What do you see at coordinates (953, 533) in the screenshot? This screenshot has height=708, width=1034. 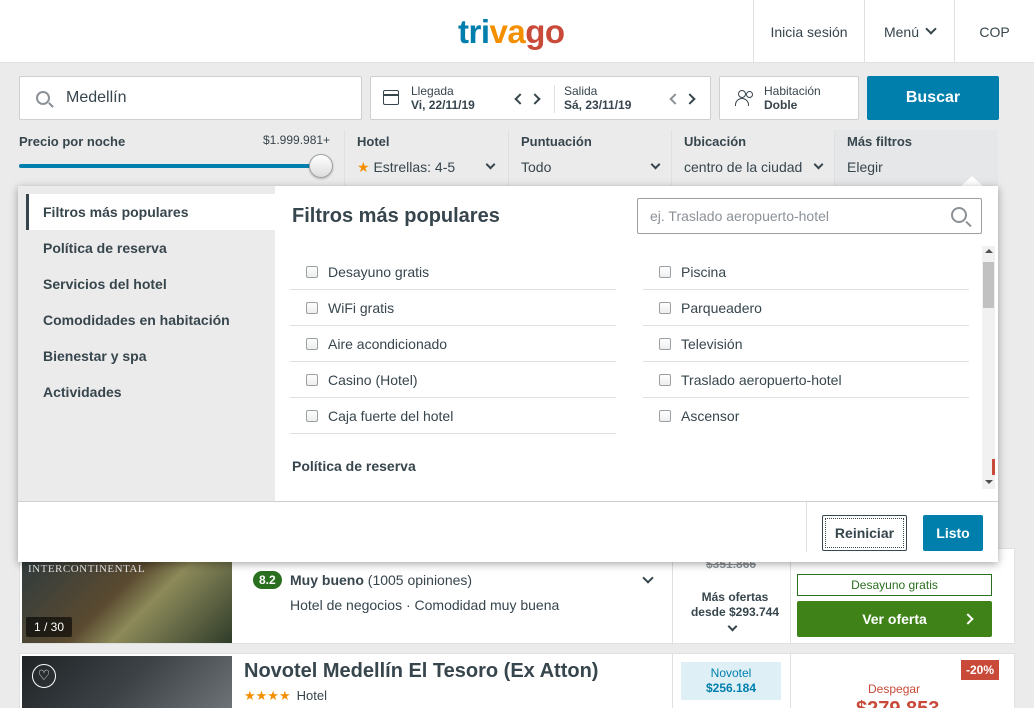 I see `done-button: Listo` at bounding box center [953, 533].